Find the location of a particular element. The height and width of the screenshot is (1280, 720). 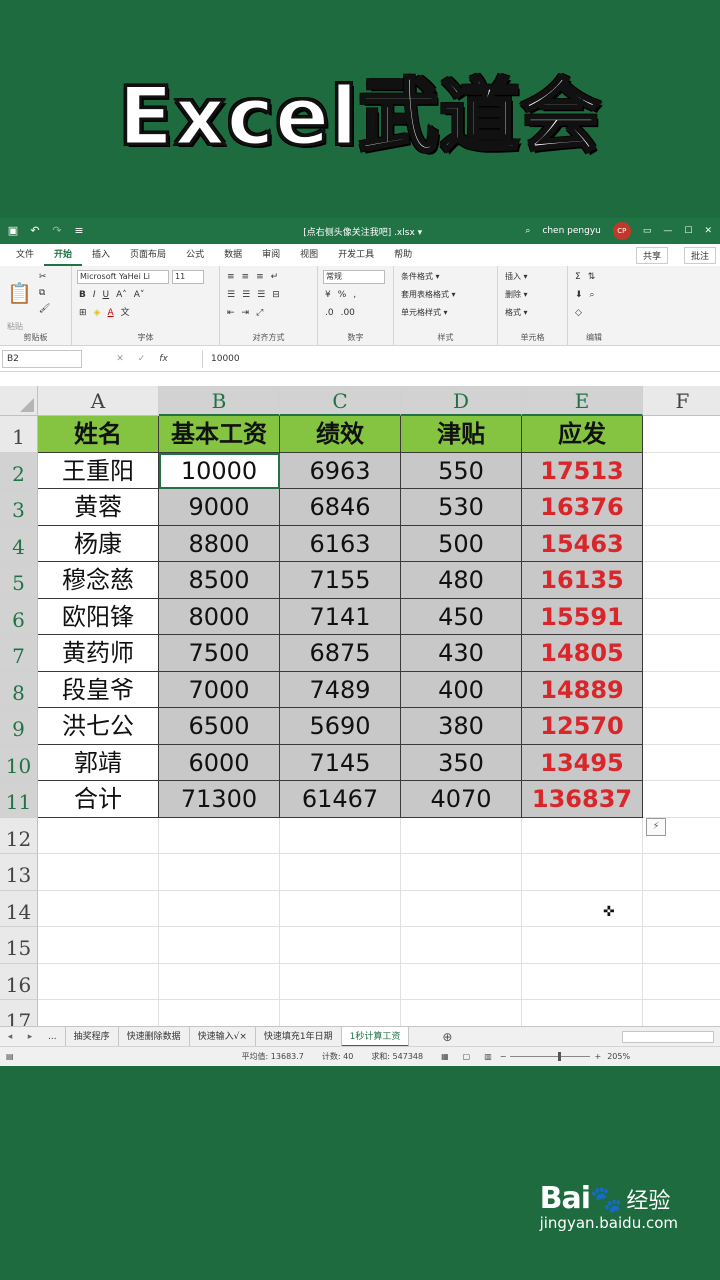

insert-function-icon: fx is located at coordinates (163, 359).